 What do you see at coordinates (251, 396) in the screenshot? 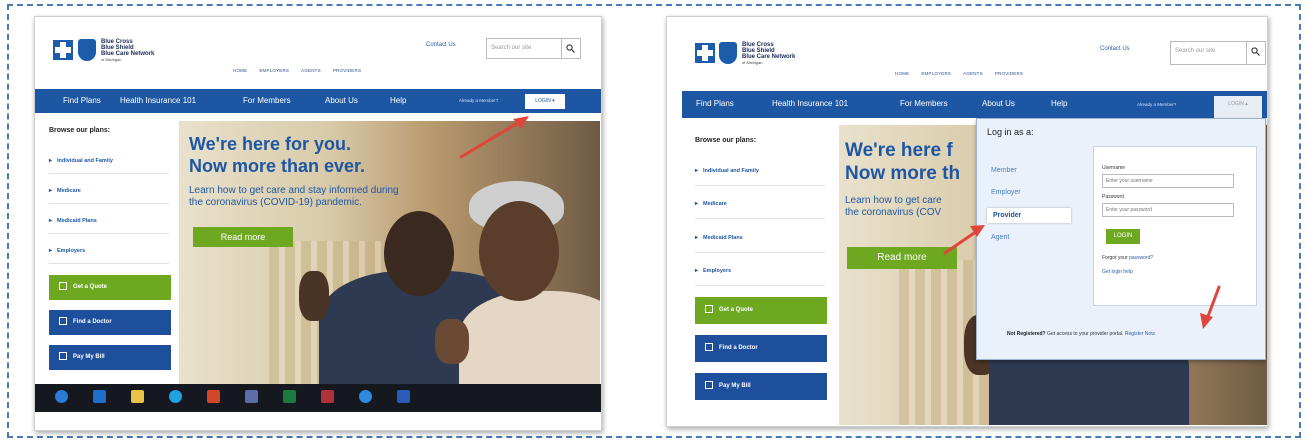
I see `calculator-icon` at bounding box center [251, 396].